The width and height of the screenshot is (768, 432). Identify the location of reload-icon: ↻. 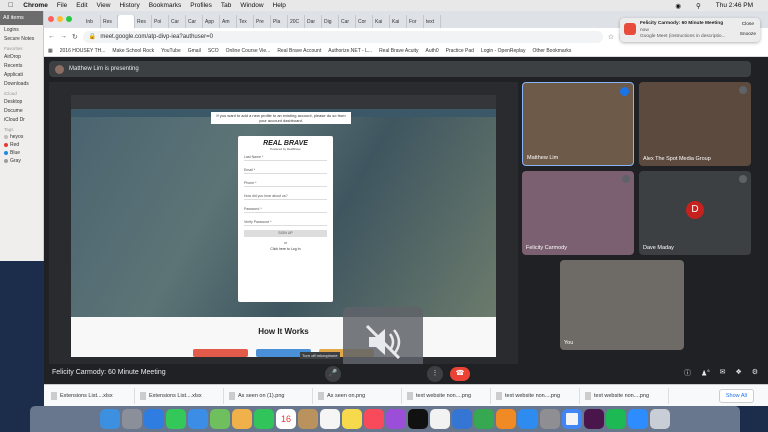
(75, 37).